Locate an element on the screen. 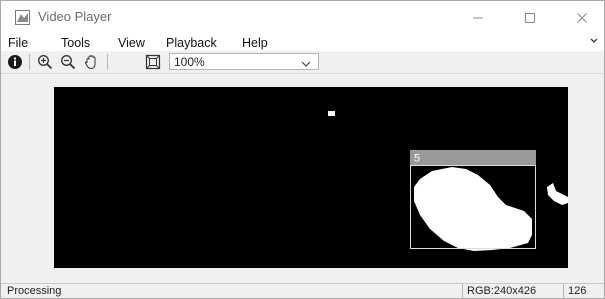 This screenshot has height=299, width=605. foreground-speck is located at coordinates (331, 113).